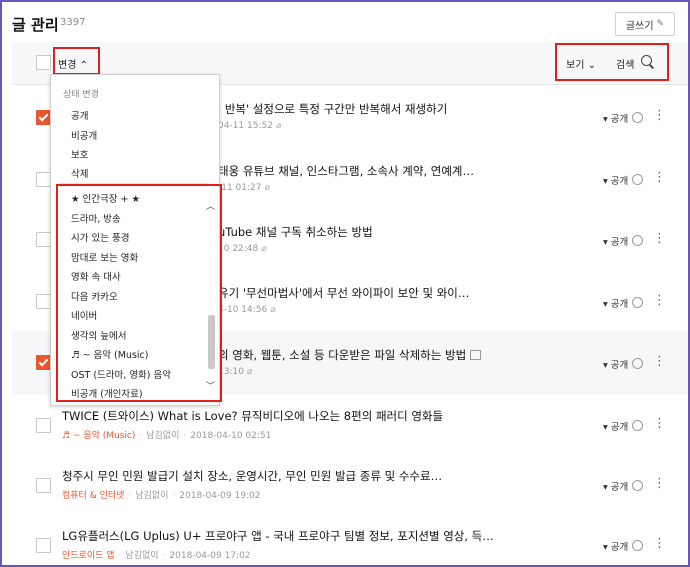  I want to click on status-item-public: 공개, so click(79, 115).